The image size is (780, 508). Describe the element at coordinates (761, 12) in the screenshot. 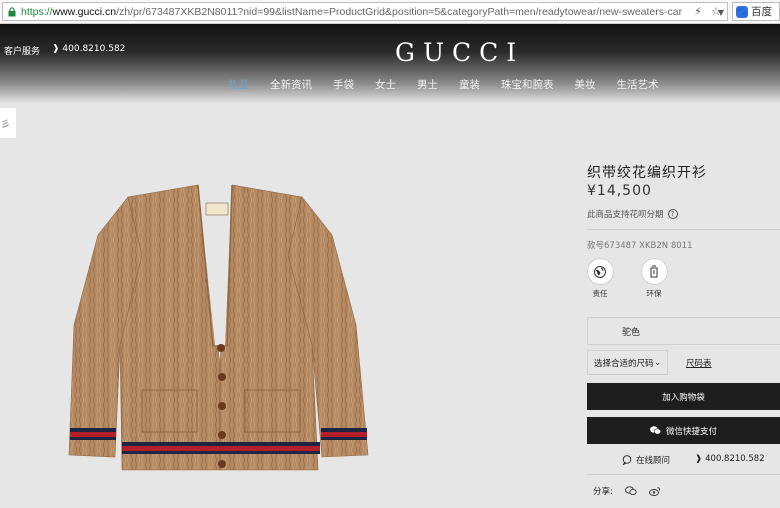

I see `search-engine-label: 百度` at that location.